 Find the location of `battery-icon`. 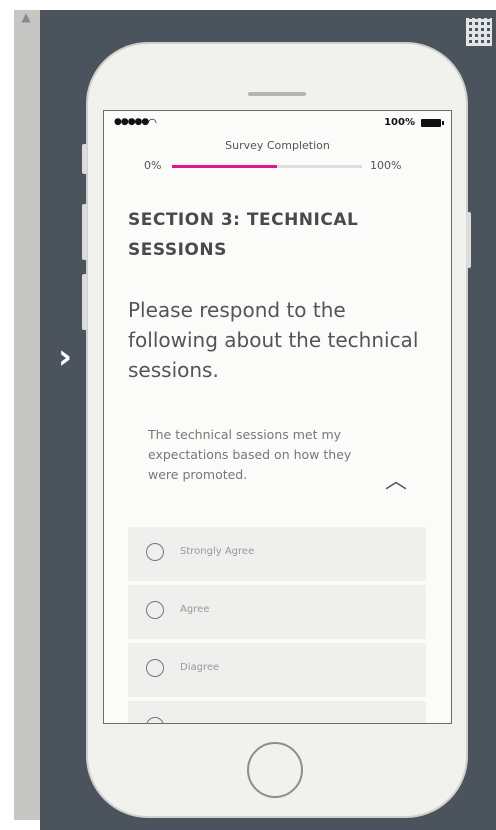

battery-icon is located at coordinates (432, 123).